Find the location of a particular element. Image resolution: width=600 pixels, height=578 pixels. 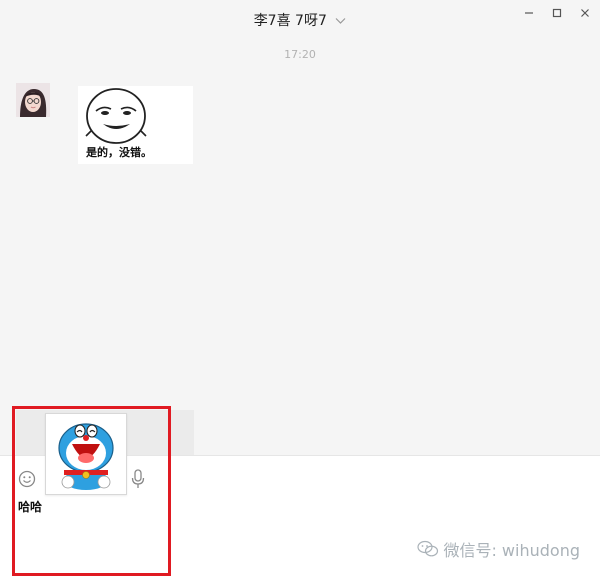

contact-avatar is located at coordinates (33, 100).